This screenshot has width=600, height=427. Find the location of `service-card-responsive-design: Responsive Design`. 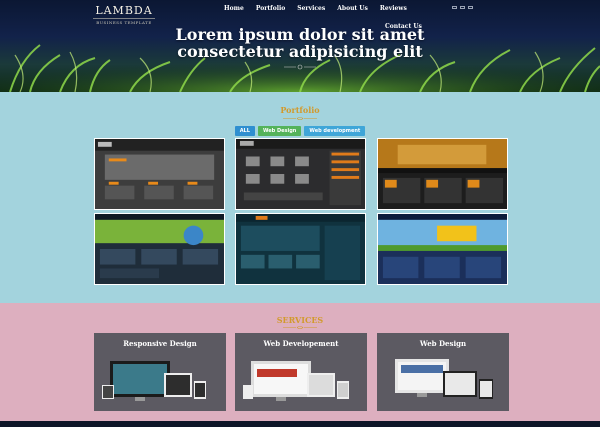

service-card-responsive-design: Responsive Design is located at coordinates (160, 372).